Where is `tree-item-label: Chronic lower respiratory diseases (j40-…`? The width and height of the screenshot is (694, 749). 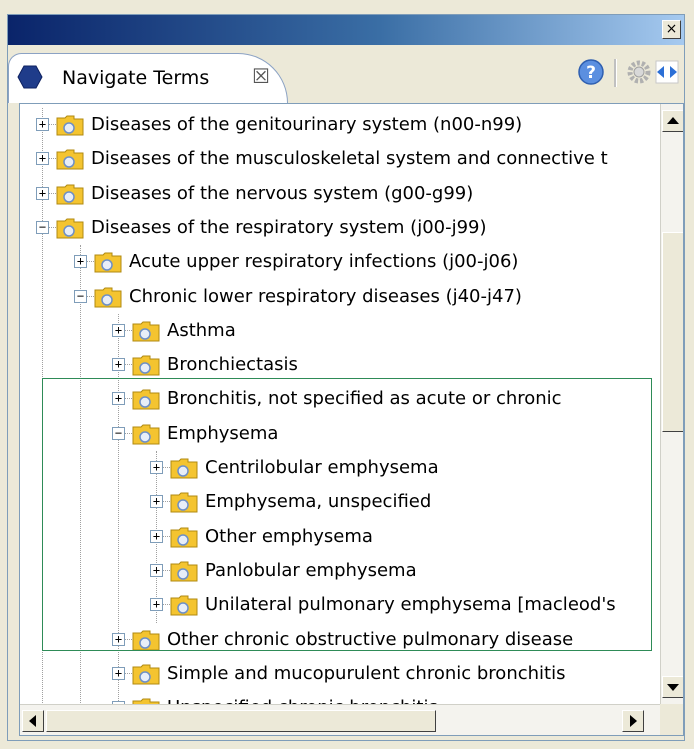 tree-item-label: Chronic lower respiratory diseases (j40-… is located at coordinates (325, 296).